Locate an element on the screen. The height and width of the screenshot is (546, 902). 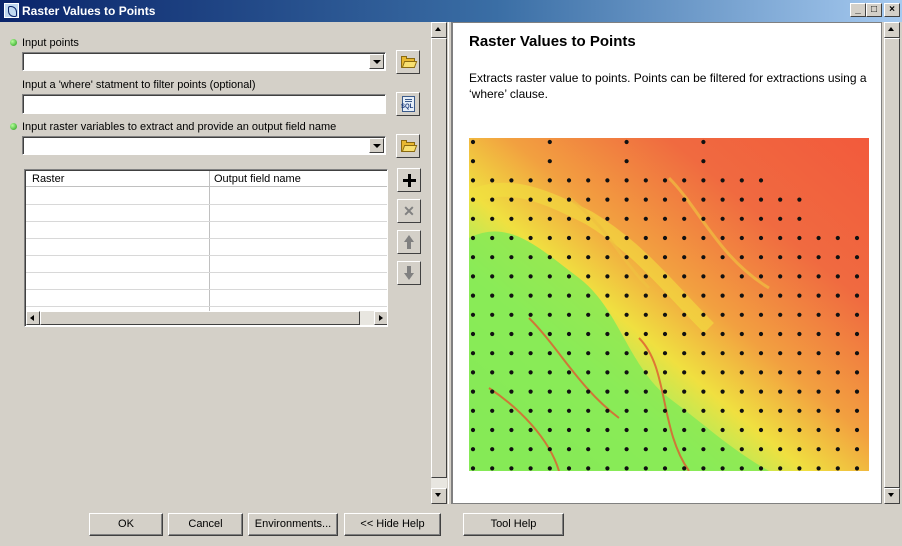
move-up-button is located at coordinates (409, 242).